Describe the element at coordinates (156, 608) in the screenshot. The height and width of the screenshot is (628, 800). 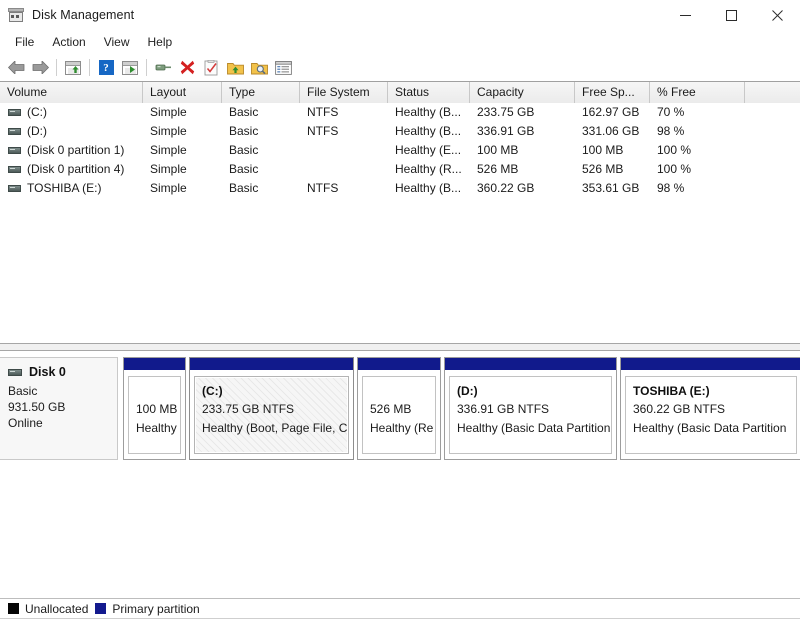
I see `legend-label-primary: Primary partition` at that location.